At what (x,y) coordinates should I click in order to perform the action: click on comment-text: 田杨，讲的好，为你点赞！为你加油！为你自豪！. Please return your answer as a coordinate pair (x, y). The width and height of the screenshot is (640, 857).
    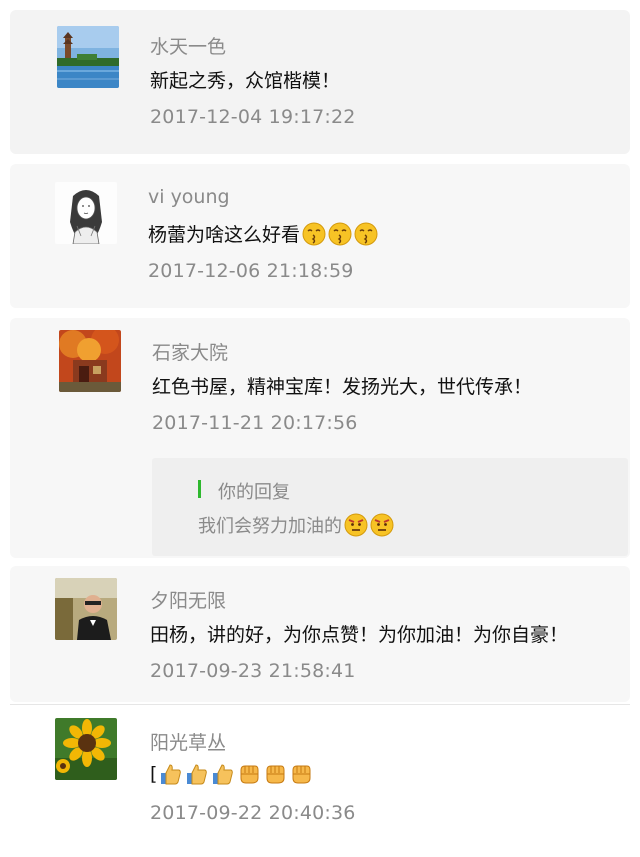
    Looking at the image, I should click on (359, 633).